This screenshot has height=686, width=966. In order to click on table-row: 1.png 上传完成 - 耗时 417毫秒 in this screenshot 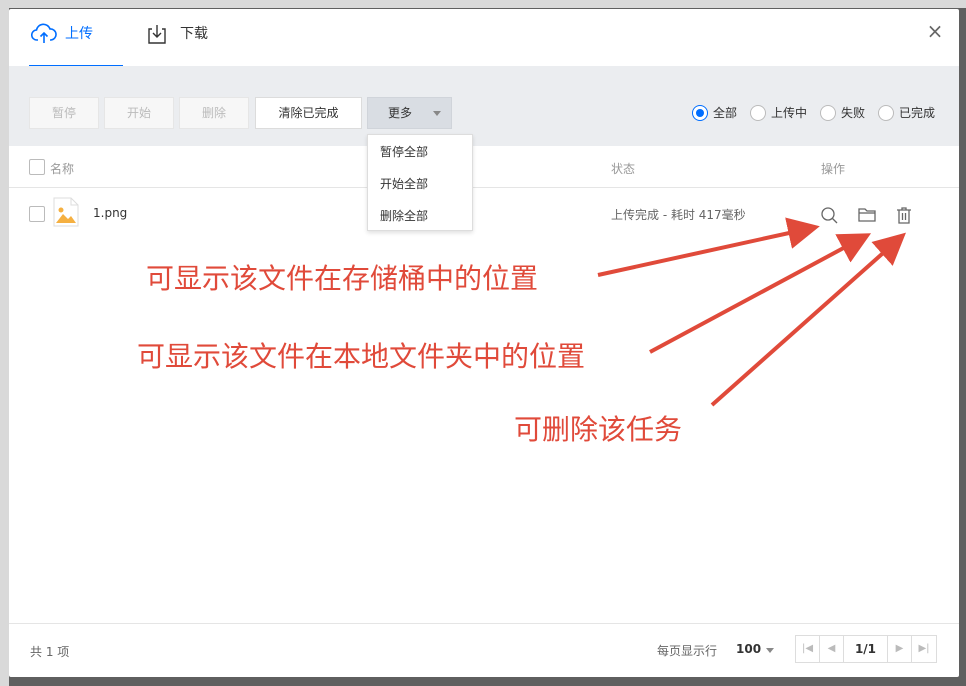, I will do `click(484, 214)`.